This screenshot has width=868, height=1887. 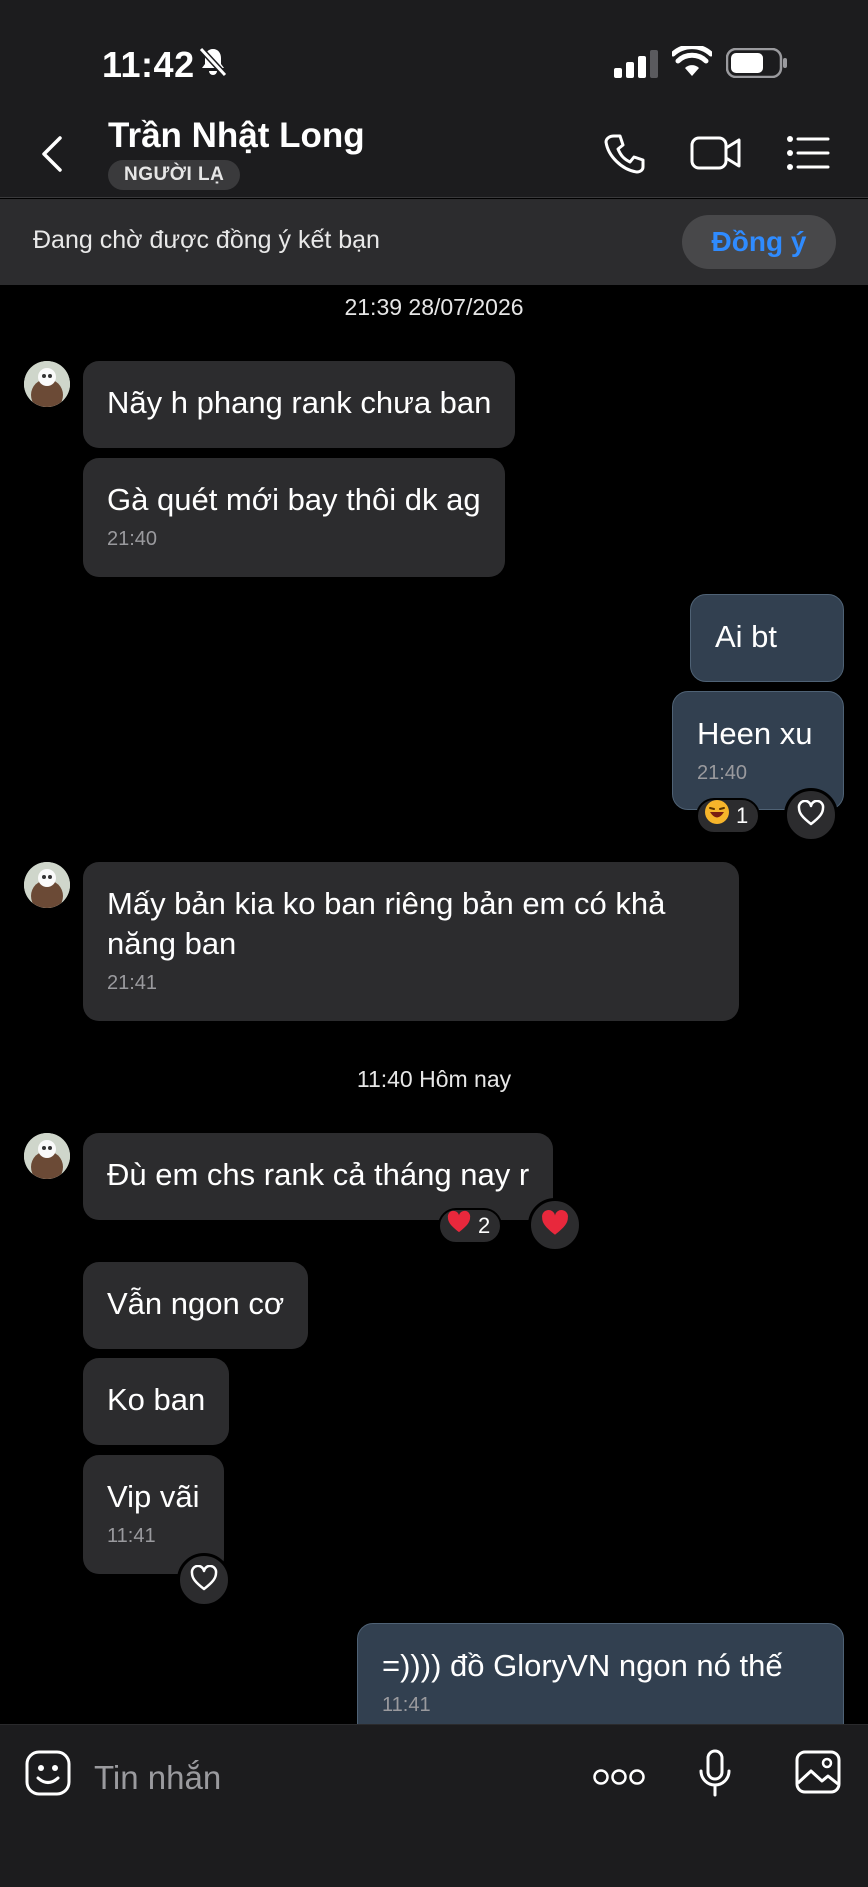 What do you see at coordinates (636, 66) in the screenshot?
I see `cellular-signal-icon` at bounding box center [636, 66].